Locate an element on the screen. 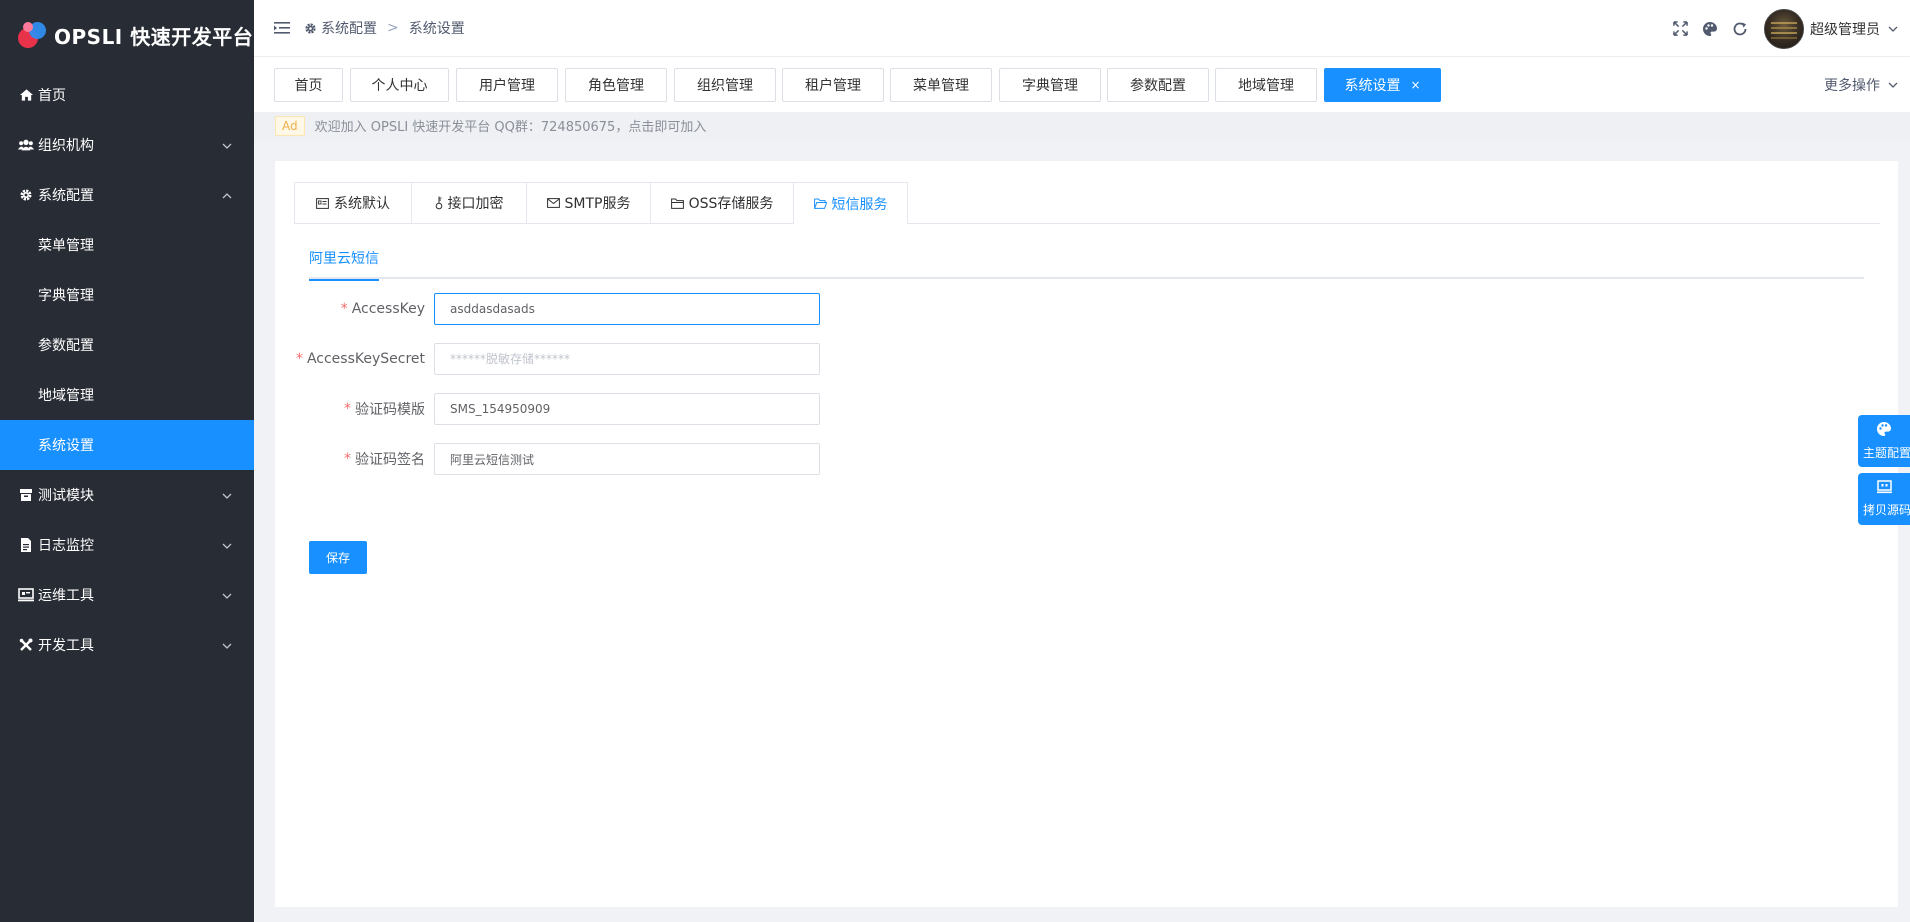 The width and height of the screenshot is (1910, 922). tag-role-management: 角色管理 is located at coordinates (616, 85).